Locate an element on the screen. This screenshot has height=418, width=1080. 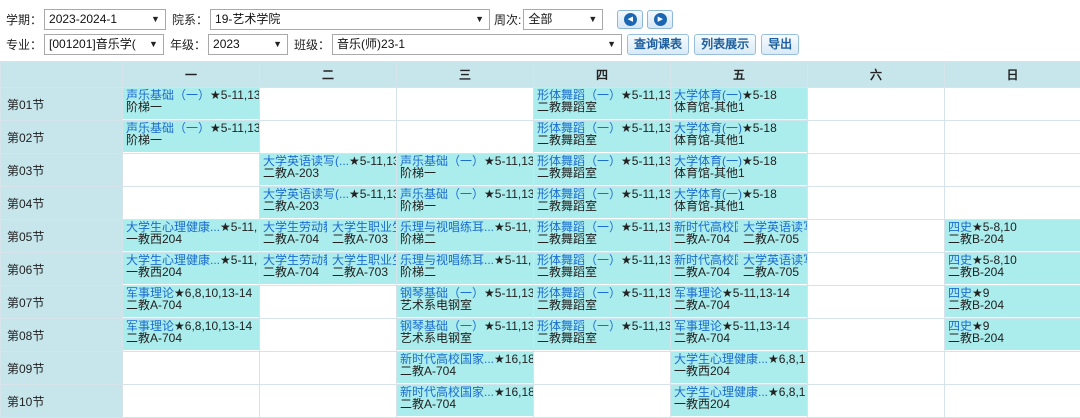
grade-select: 2023 ▼ is located at coordinates (248, 44).